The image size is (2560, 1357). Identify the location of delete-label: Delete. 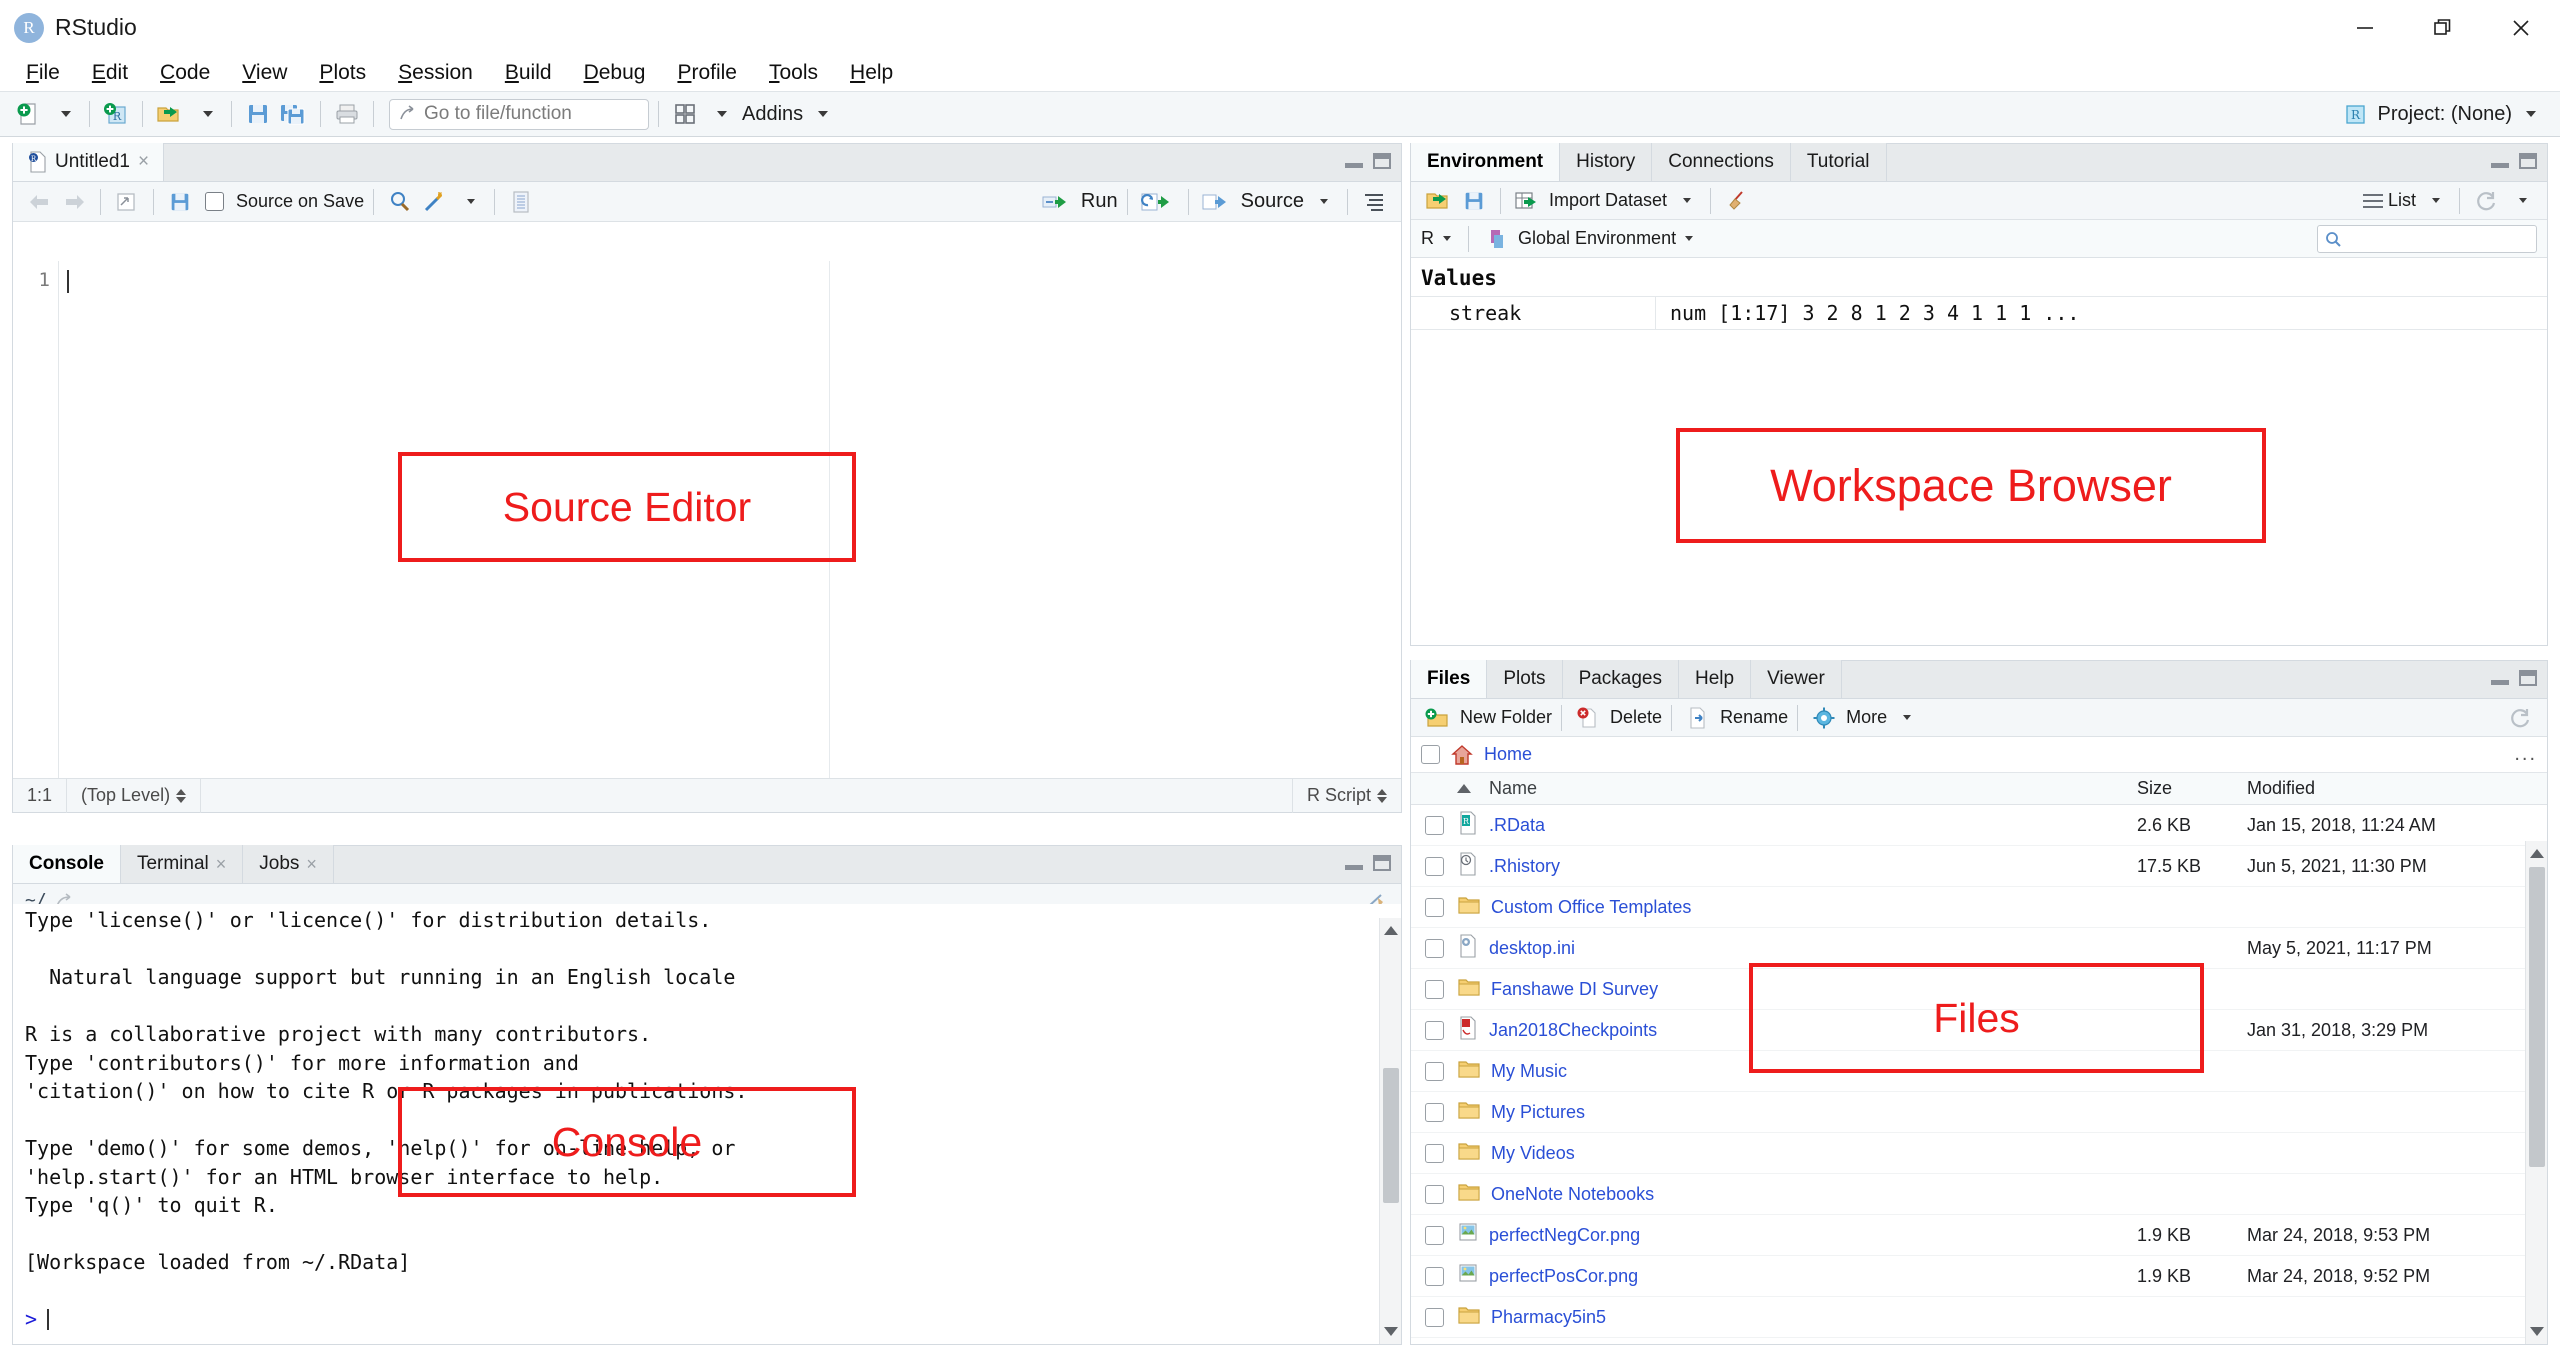
(1636, 717).